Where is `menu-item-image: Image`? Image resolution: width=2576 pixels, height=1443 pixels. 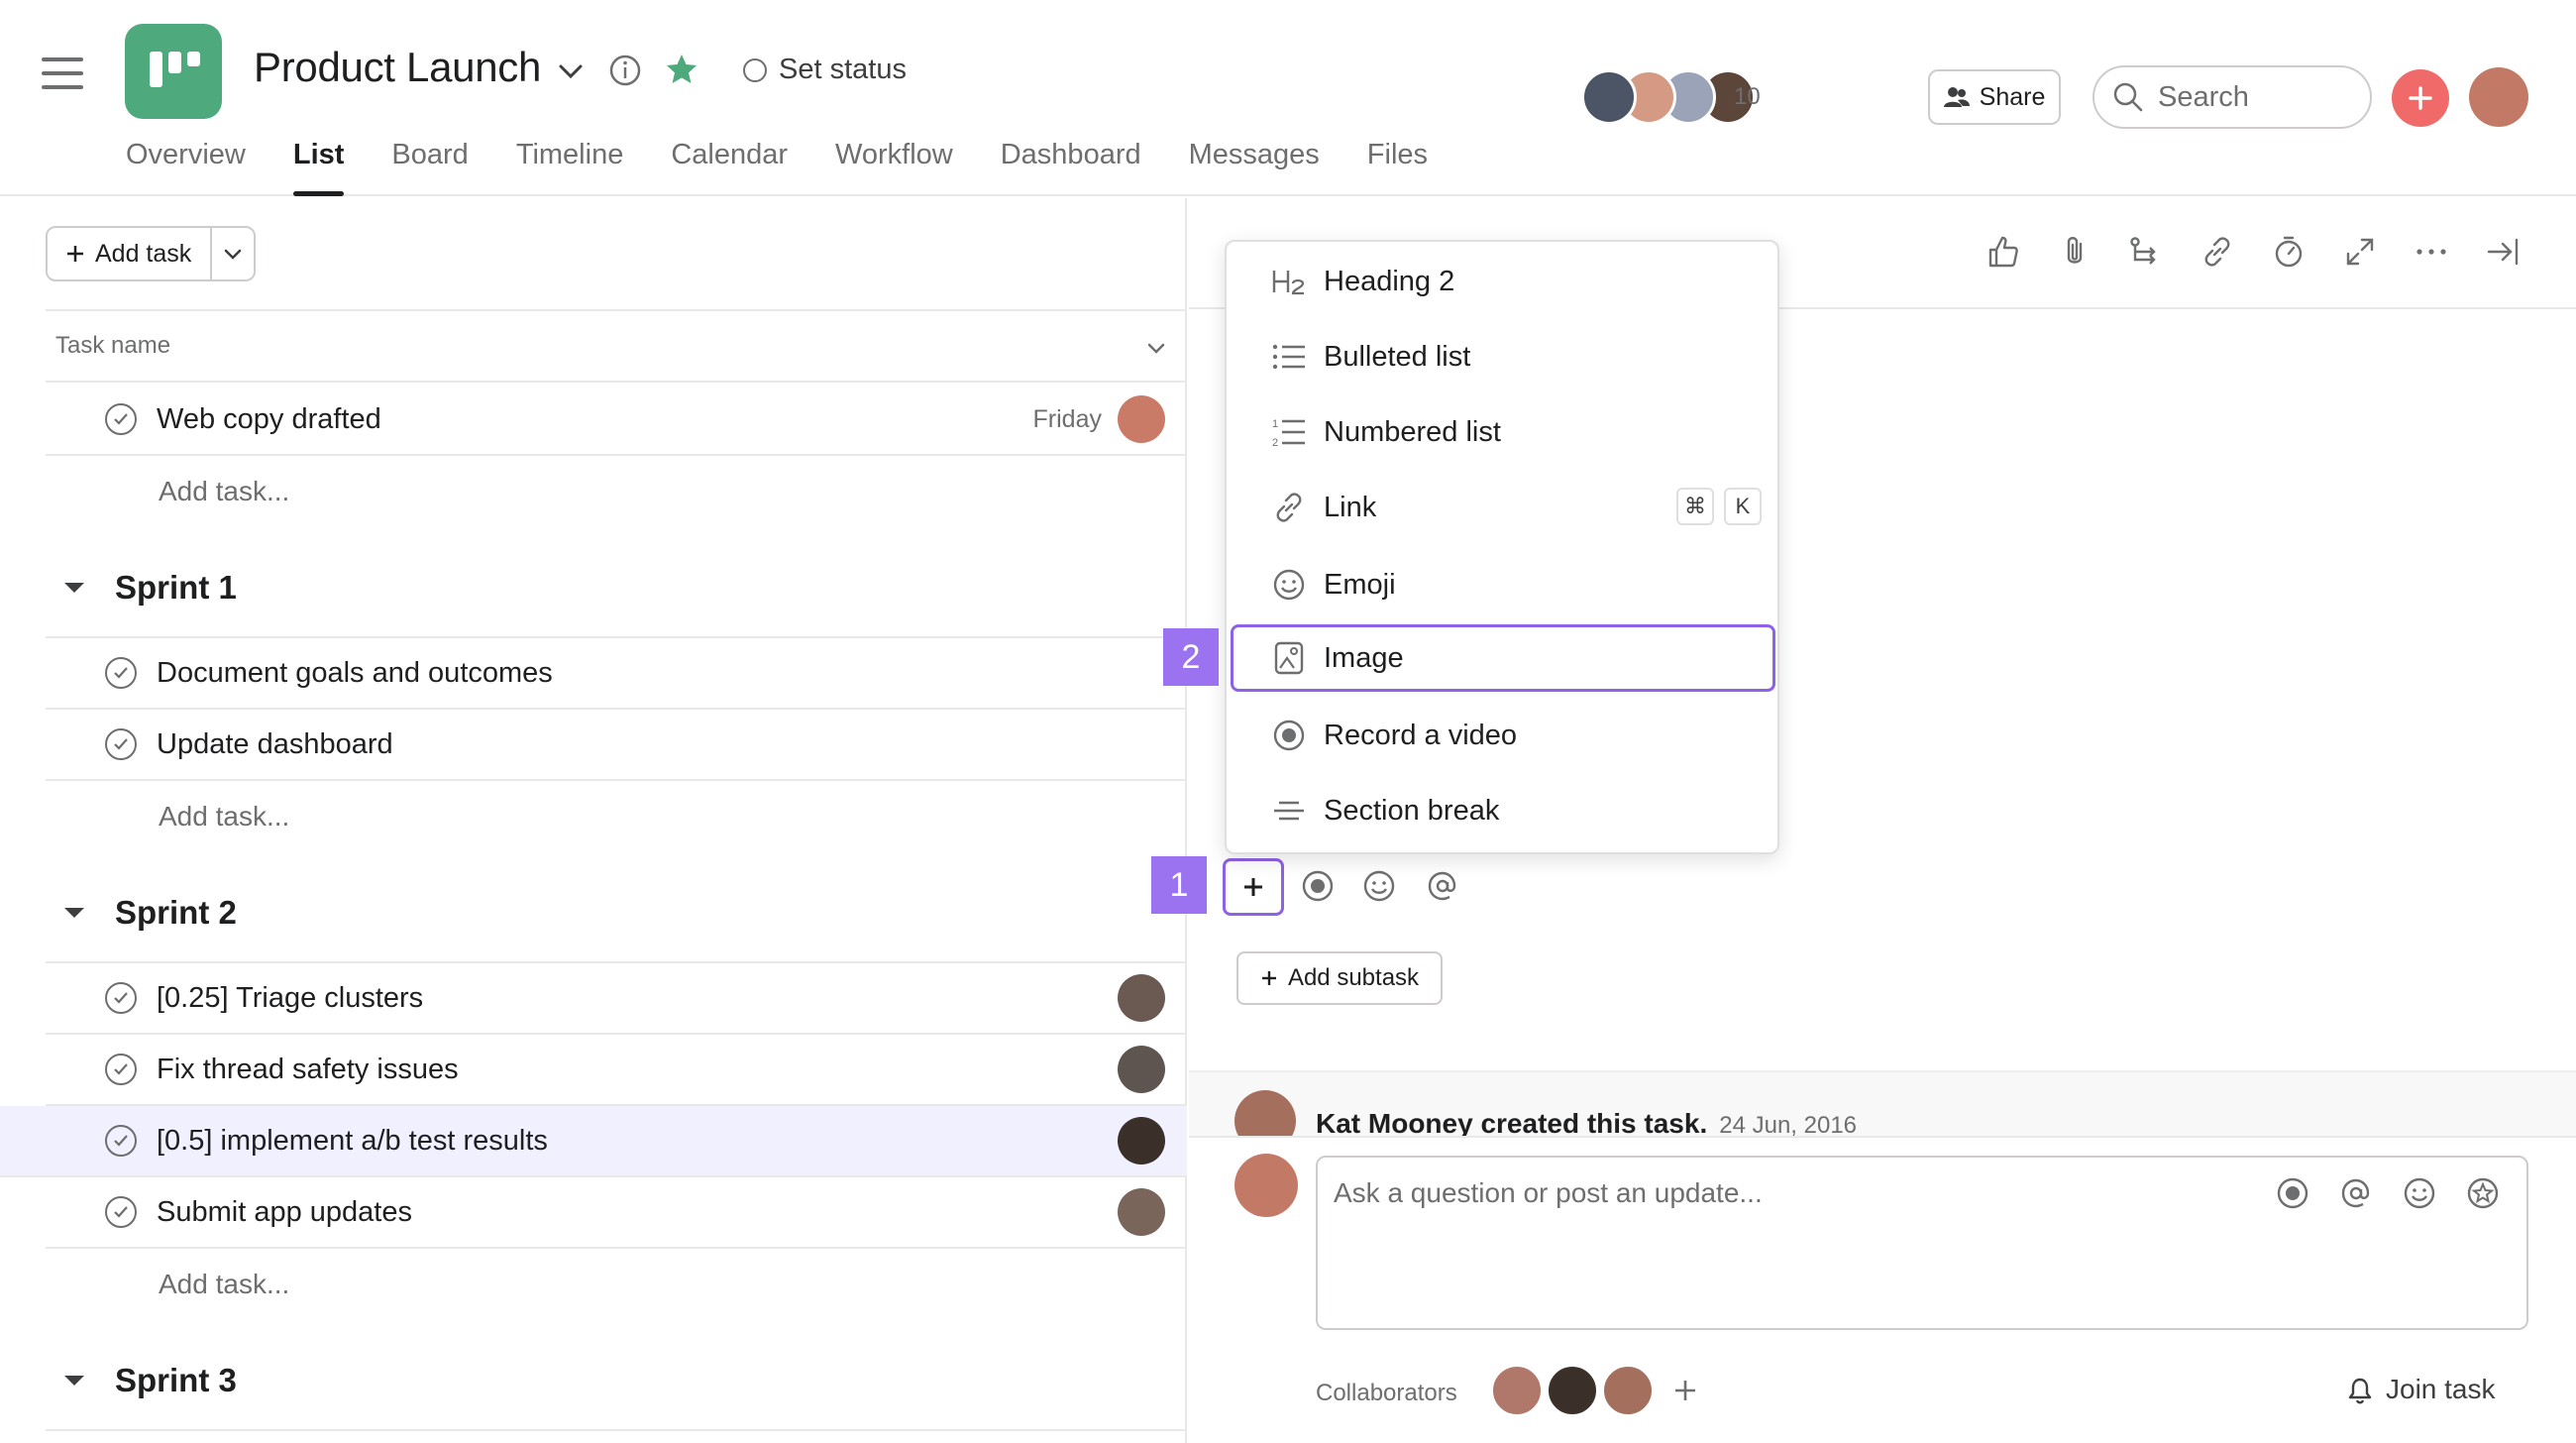 menu-item-image: Image is located at coordinates (1503, 658).